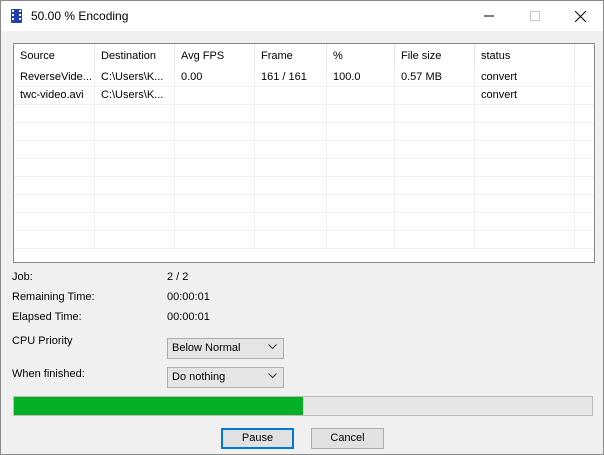  Describe the element at coordinates (47, 317) in the screenshot. I see `elapsed-time-label: Elapsed Time:` at that location.